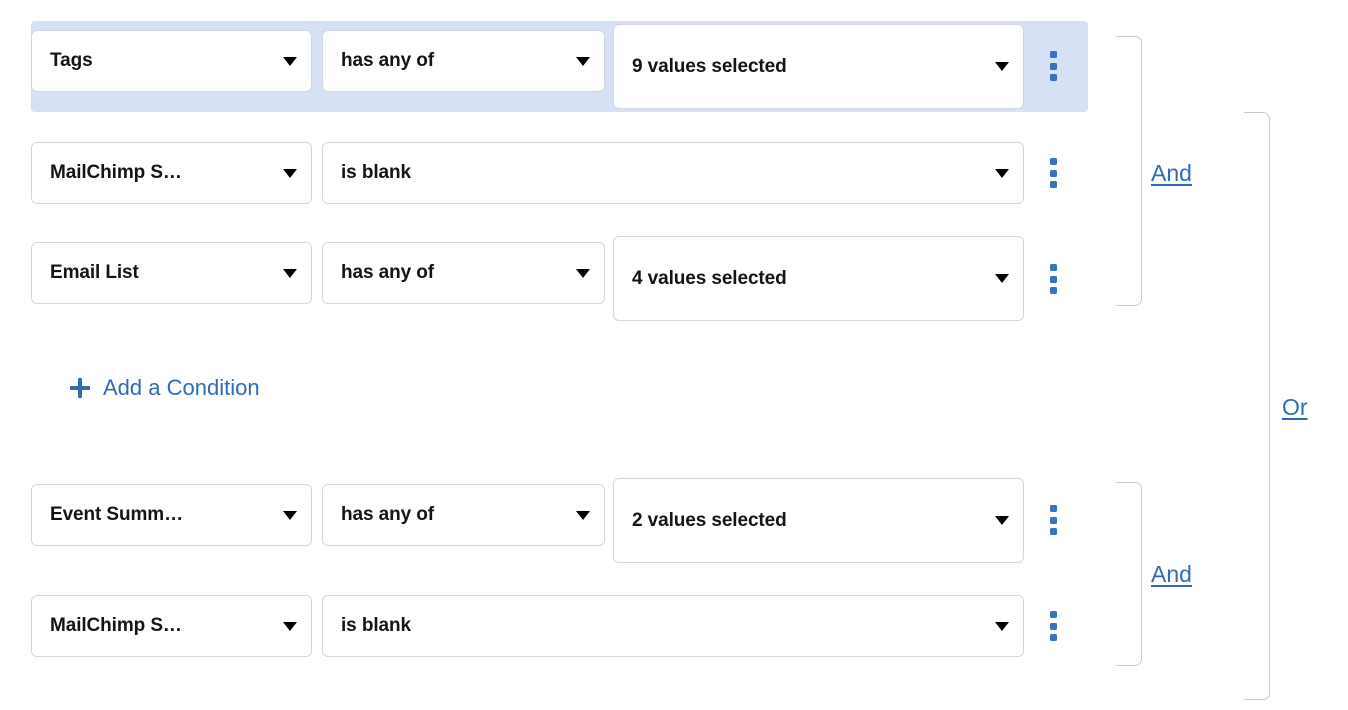  I want to click on group-conjunction-1: And, so click(1171, 173).